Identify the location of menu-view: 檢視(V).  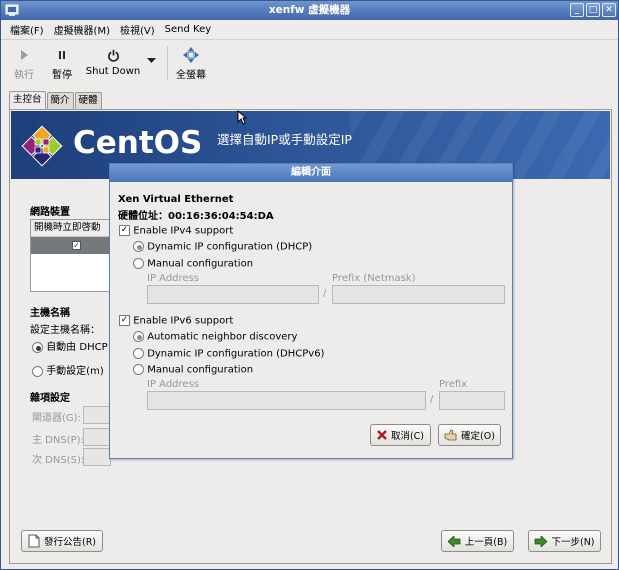
(137, 29).